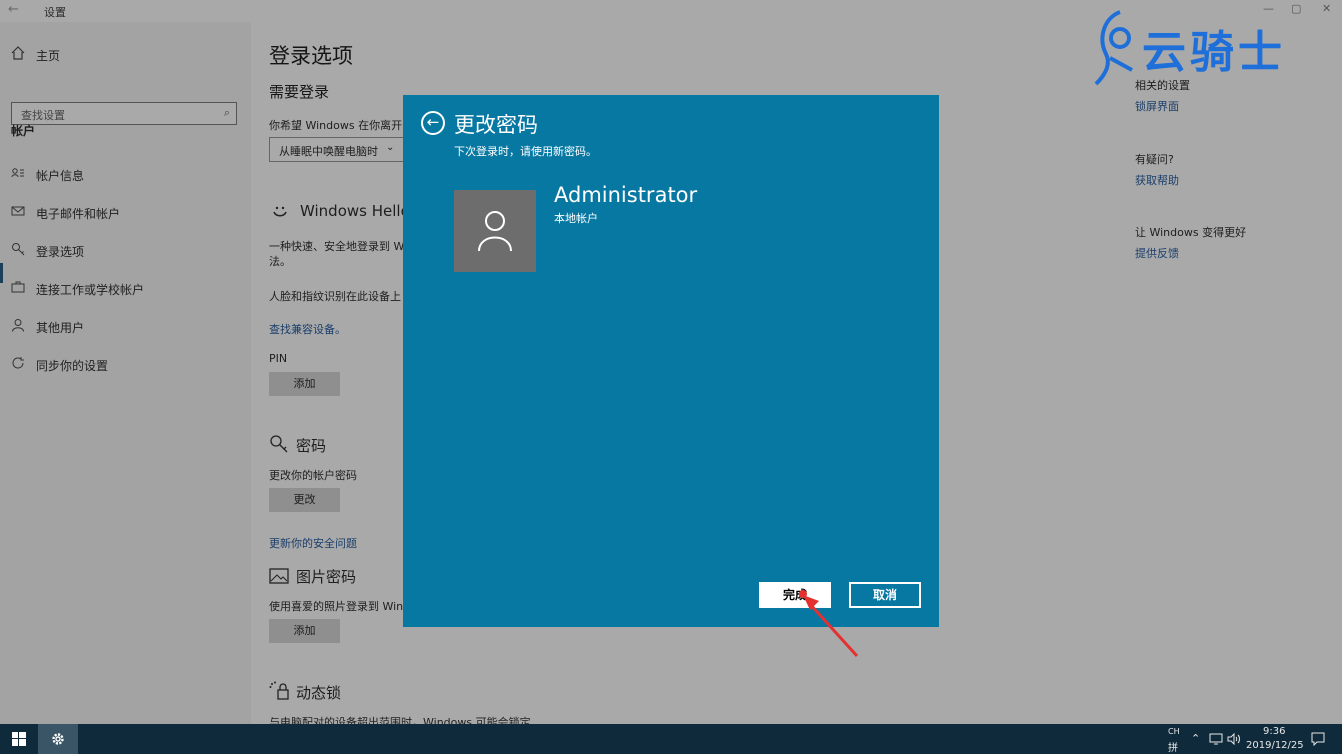  Describe the element at coordinates (78, 214) in the screenshot. I see `sidebar-item-label: 电子邮件和帐户` at that location.